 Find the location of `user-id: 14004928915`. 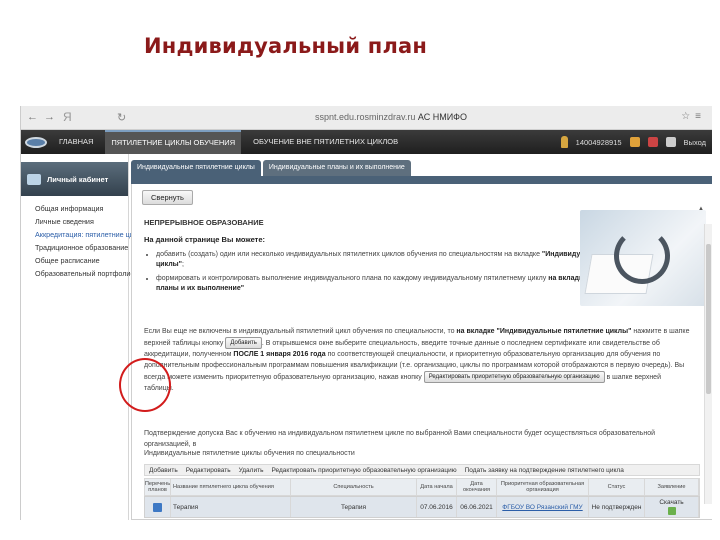

user-id: 14004928915 is located at coordinates (599, 142).